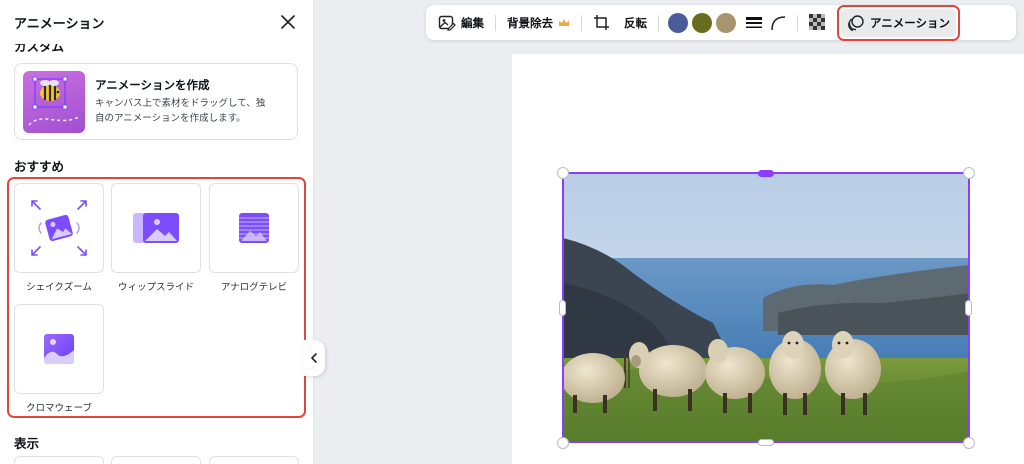 Image resolution: width=1024 pixels, height=464 pixels. What do you see at coordinates (968, 308) in the screenshot?
I see `resize-handle-right` at bounding box center [968, 308].